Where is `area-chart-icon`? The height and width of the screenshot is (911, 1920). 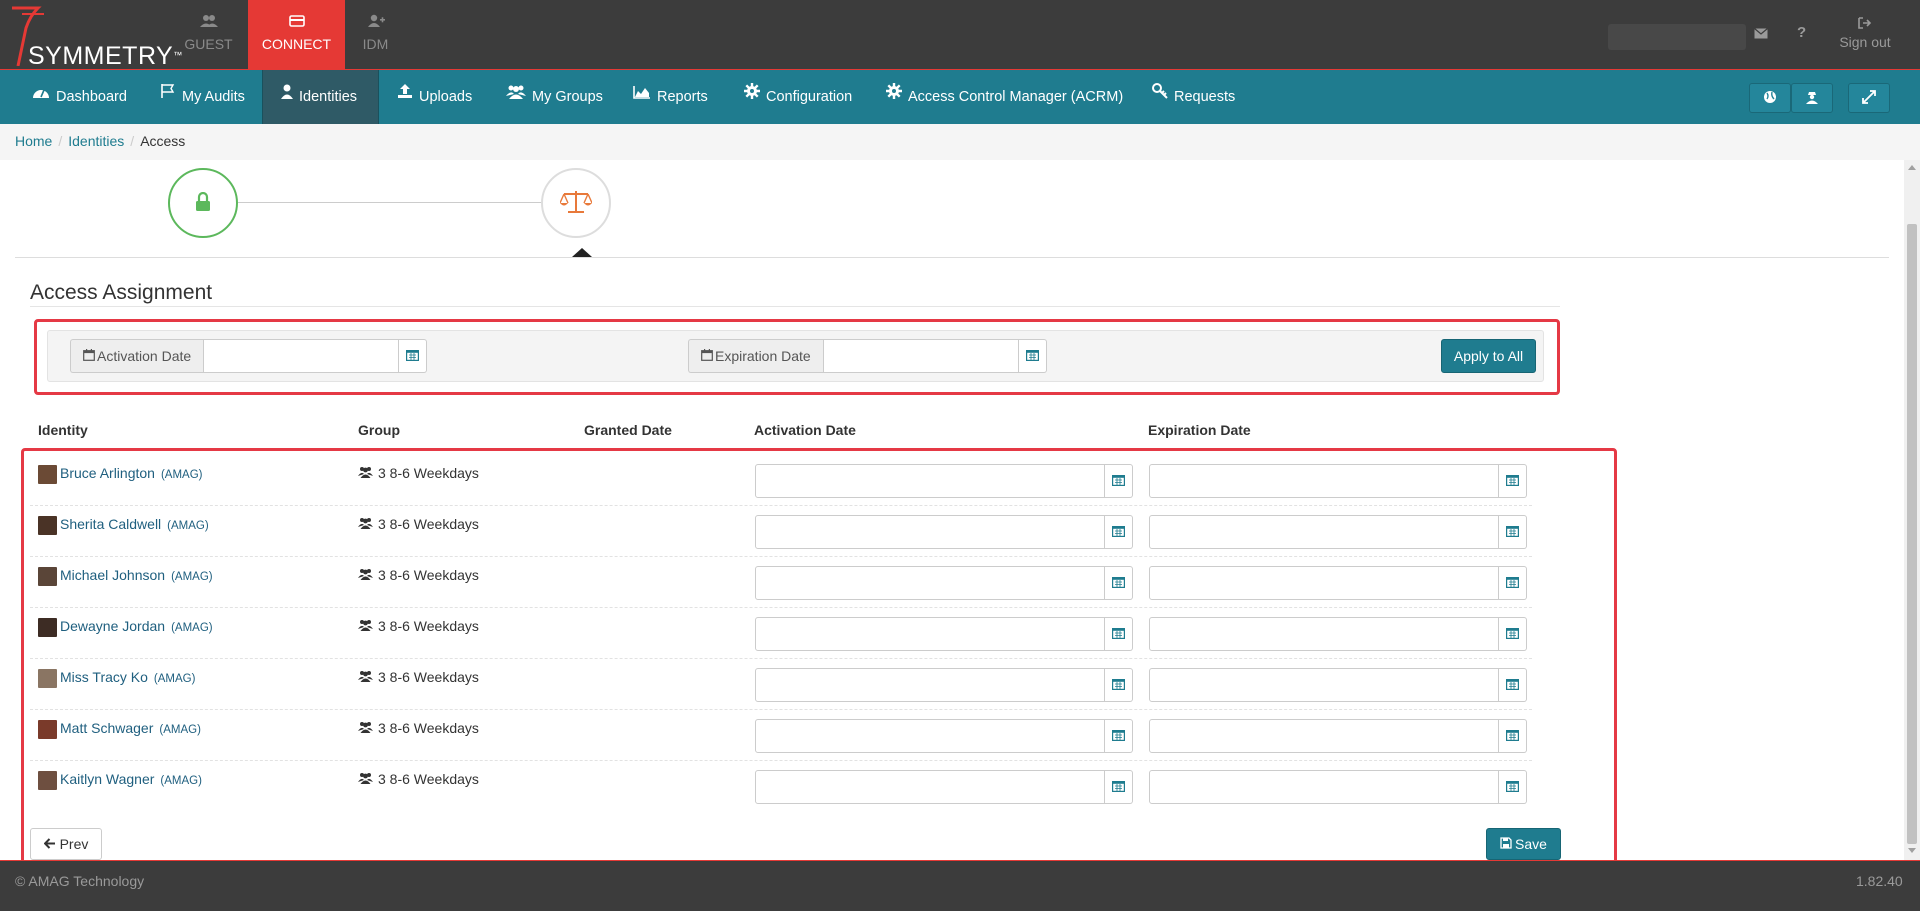 area-chart-icon is located at coordinates (642, 95).